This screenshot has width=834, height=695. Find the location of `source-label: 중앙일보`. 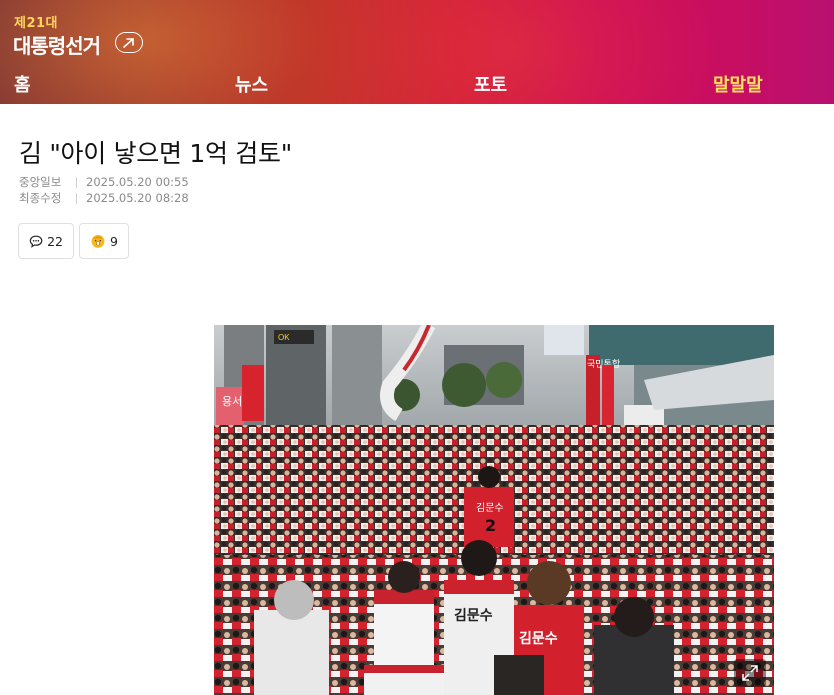

source-label: 중앙일보 is located at coordinates (47, 182).